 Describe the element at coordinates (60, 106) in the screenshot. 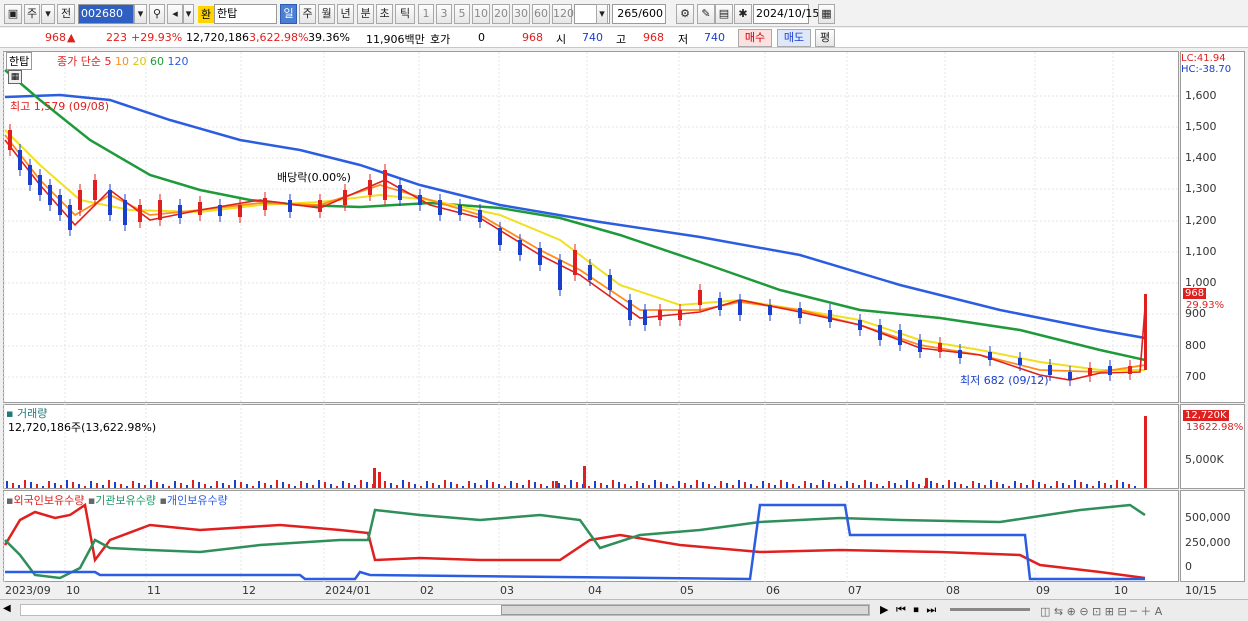

I see `high-marker: 최고 1,579 (09/08)` at that location.